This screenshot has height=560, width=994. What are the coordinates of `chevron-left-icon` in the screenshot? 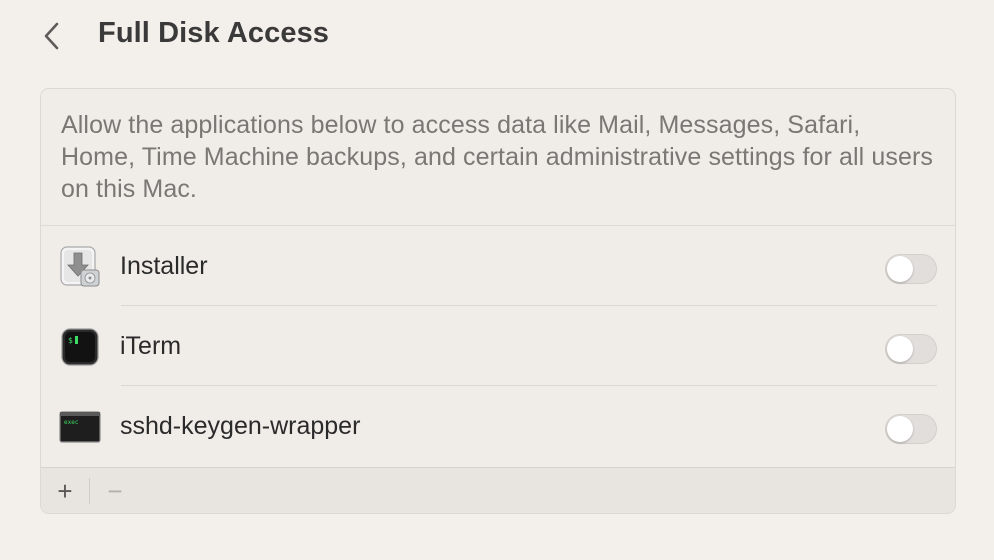 It's located at (51, 36).